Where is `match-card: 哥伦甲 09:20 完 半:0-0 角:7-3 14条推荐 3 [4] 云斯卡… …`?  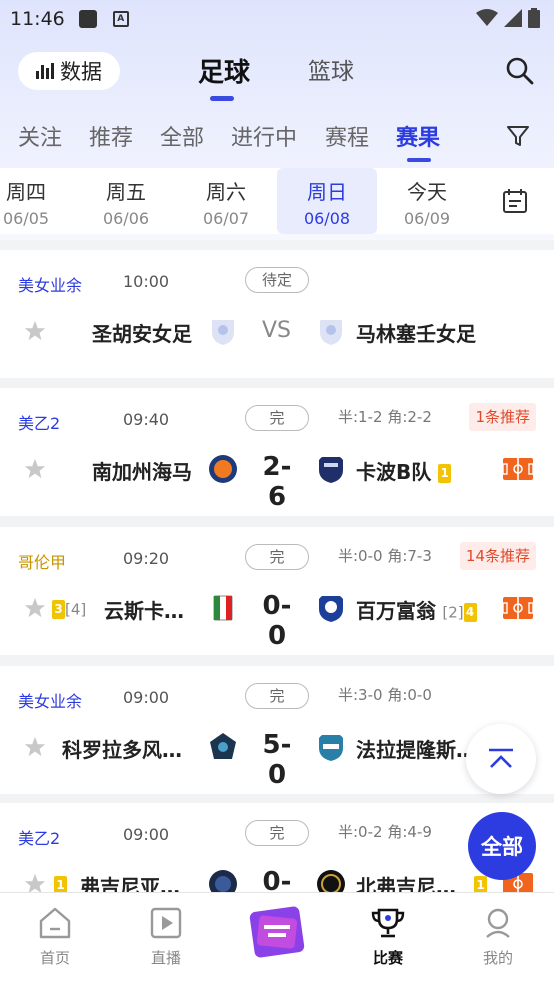 match-card: 哥伦甲 09:20 完 半:0-0 角:7-3 14条推荐 3 [4] 云斯卡… … is located at coordinates (277, 591).